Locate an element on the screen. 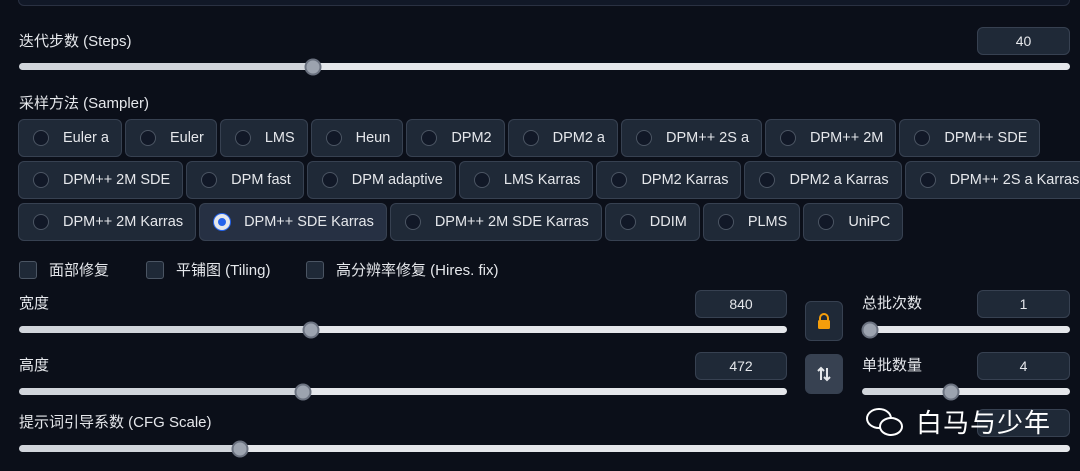 The height and width of the screenshot is (471, 1080). sampler-option-label: DPM2 is located at coordinates (471, 138).